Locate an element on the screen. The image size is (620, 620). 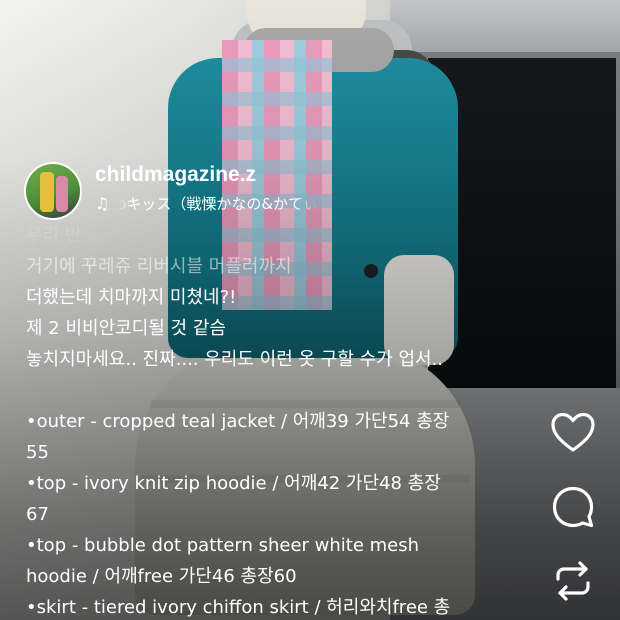
music-row: ♫ ͻキッス（戦慄かなの&かてぃ is located at coordinates (245, 204).